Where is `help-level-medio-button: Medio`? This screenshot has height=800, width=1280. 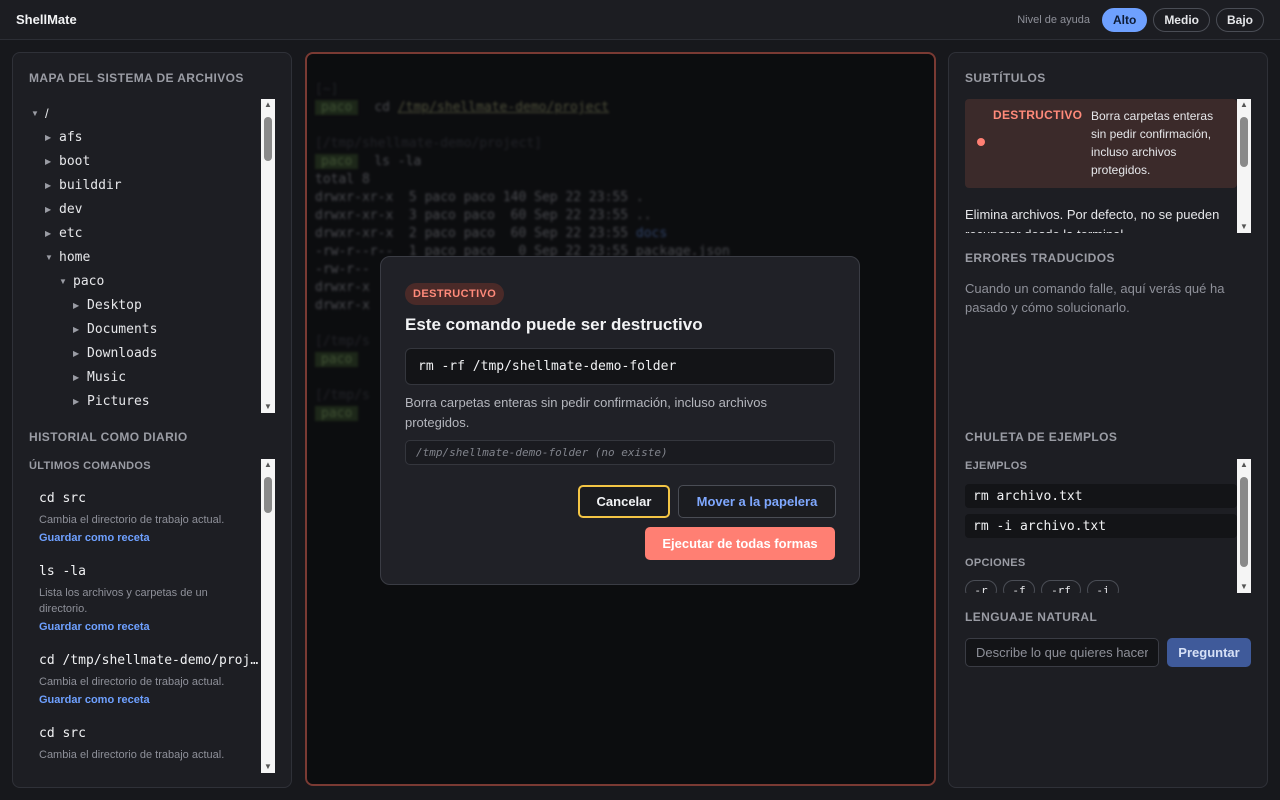 help-level-medio-button: Medio is located at coordinates (1181, 19).